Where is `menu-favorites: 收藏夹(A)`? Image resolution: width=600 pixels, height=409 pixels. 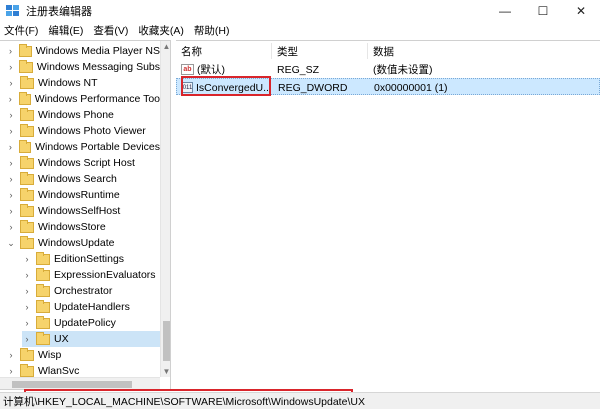 menu-favorites: 收藏夹(A) is located at coordinates (162, 30).